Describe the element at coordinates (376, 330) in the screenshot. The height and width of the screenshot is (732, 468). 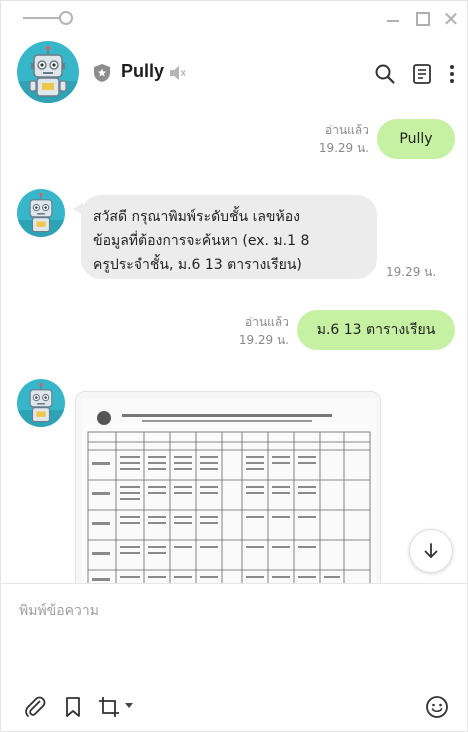
I see `message-bubble-outgoing: ม.6 13 ตารางเรียน` at that location.